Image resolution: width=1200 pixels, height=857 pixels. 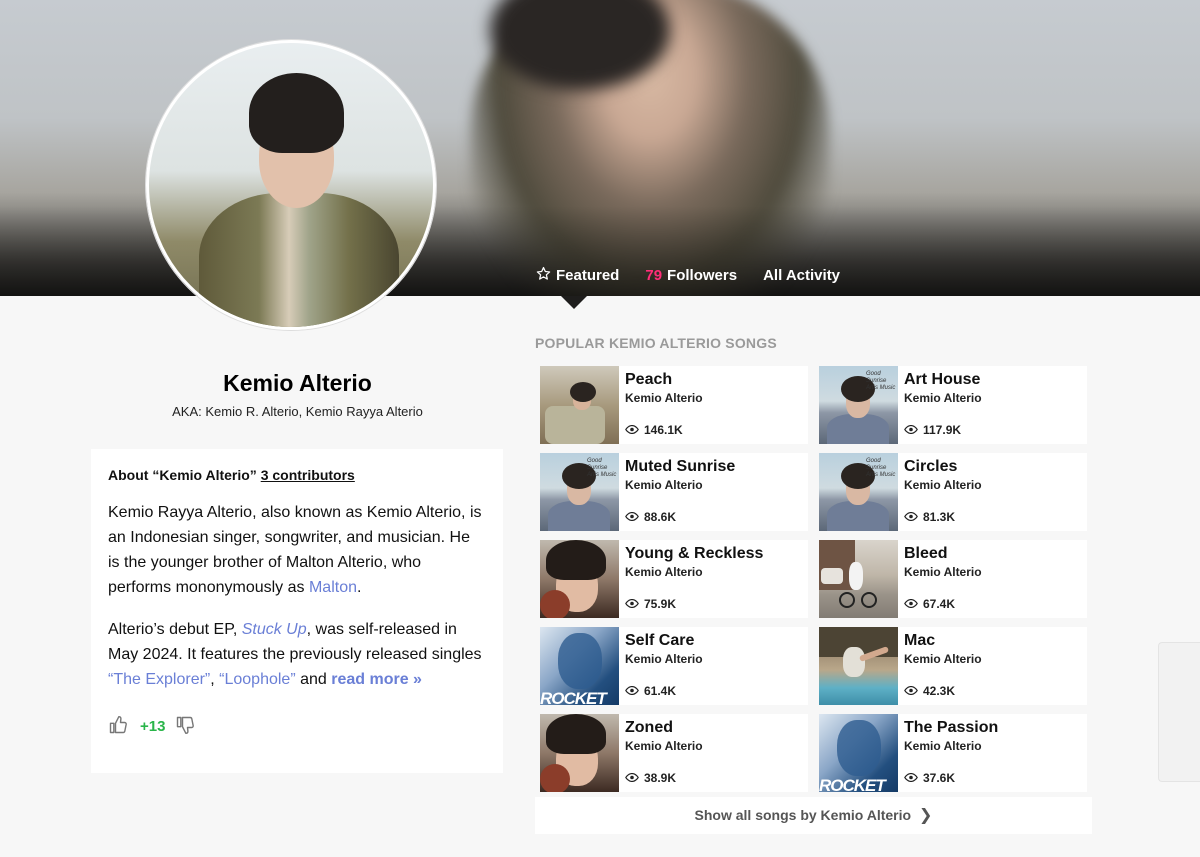 I want to click on tab-followers-label: Followers, so click(x=702, y=275).